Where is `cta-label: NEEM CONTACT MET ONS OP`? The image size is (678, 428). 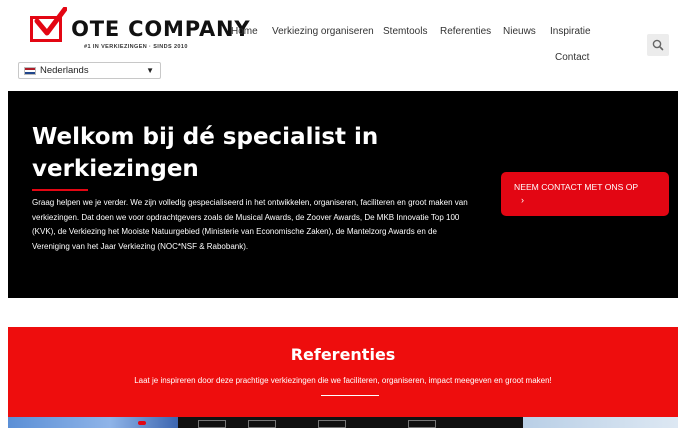
cta-label: NEEM CONTACT MET ONS OP is located at coordinates (576, 187).